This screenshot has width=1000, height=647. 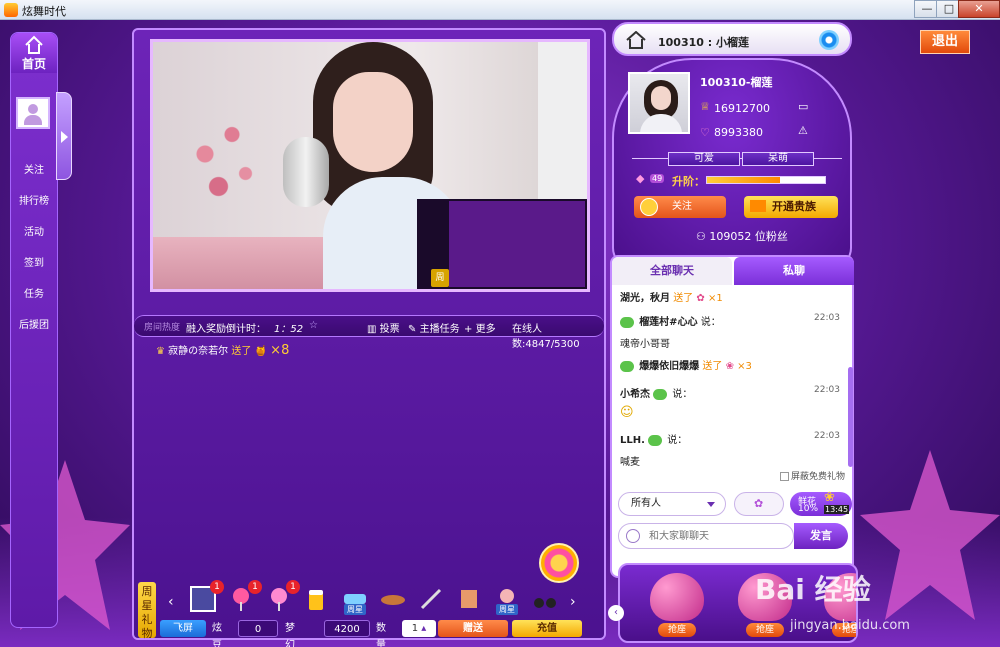 I want to click on open-noble-button: 开通贵族, so click(x=791, y=207).